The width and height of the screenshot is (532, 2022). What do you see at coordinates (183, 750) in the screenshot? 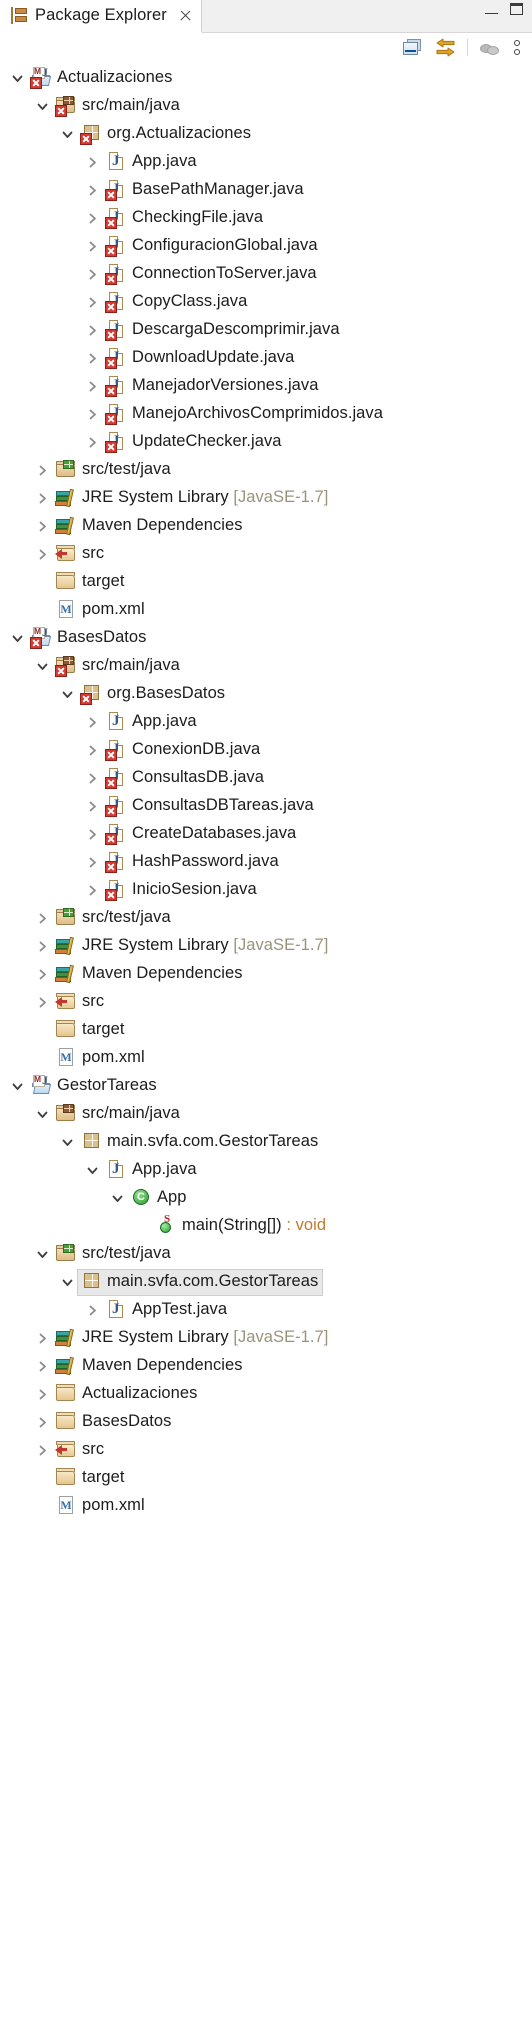
I see `tree-row-content: J ConexionDB.java` at bounding box center [183, 750].